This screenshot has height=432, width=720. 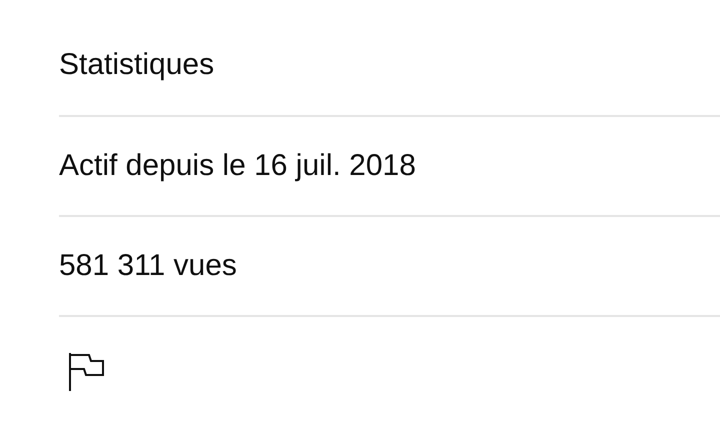 I want to click on section-title: Statistiques, so click(x=136, y=64).